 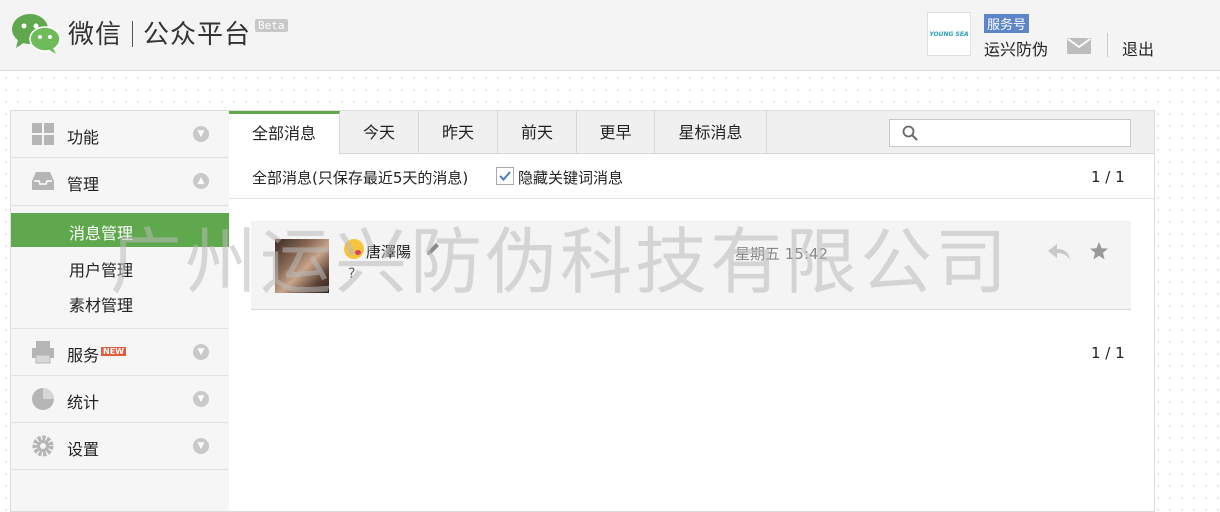 I want to click on account-logo-text: YOUNG SEA, so click(x=949, y=34).